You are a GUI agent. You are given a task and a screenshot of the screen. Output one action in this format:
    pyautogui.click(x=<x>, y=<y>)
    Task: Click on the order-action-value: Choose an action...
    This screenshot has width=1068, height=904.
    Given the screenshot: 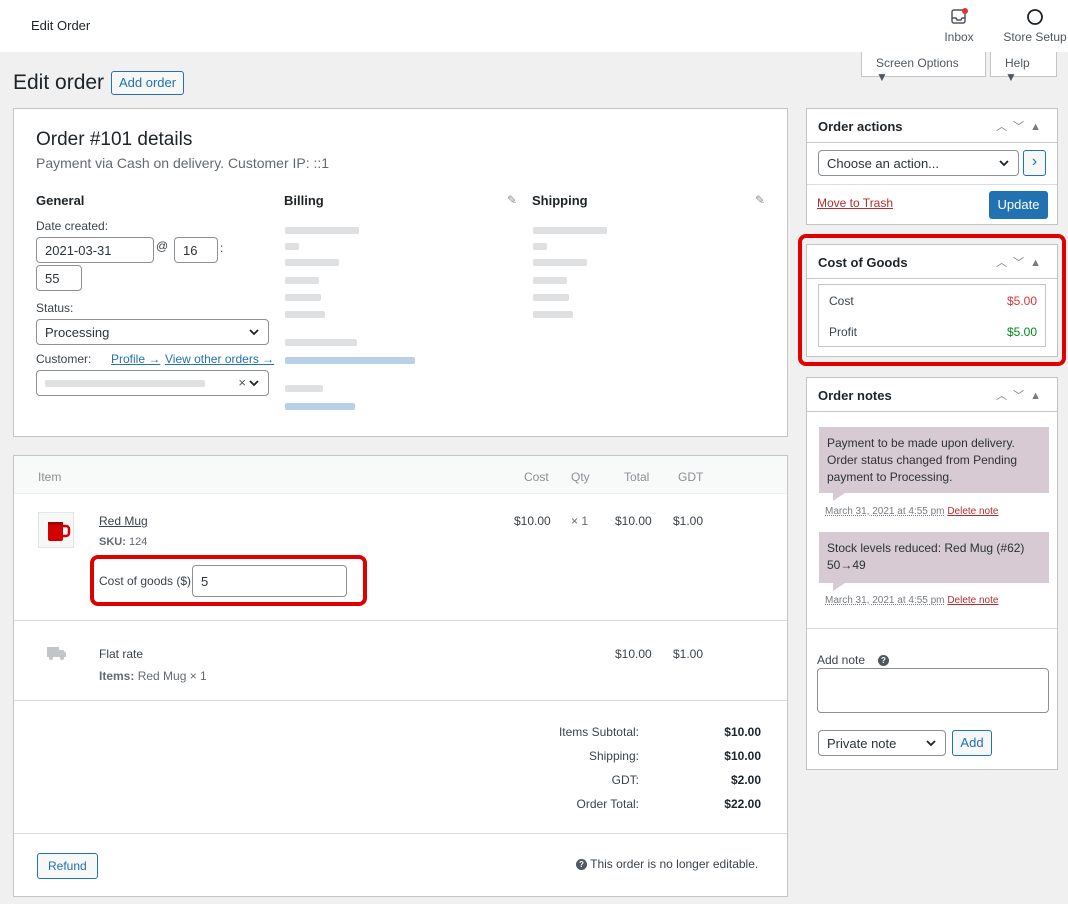 What is the action you would take?
    pyautogui.click(x=883, y=163)
    